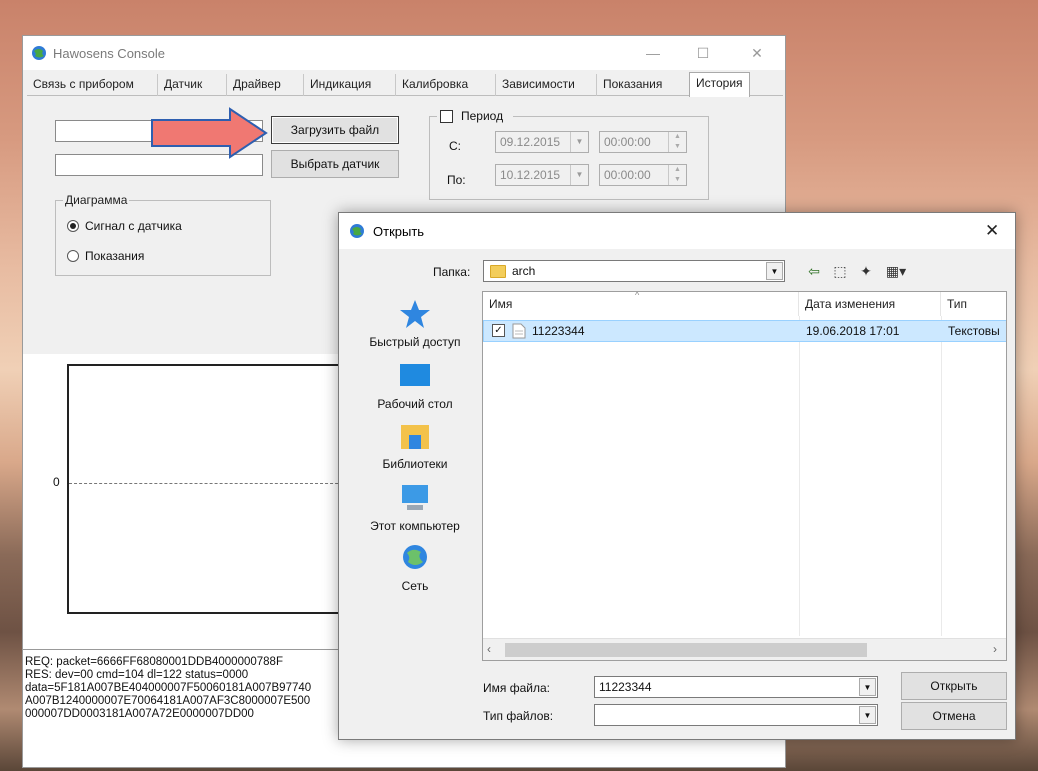 The image size is (1038, 771). Describe the element at coordinates (498, 330) in the screenshot. I see `row-checkbox: ✓` at that location.